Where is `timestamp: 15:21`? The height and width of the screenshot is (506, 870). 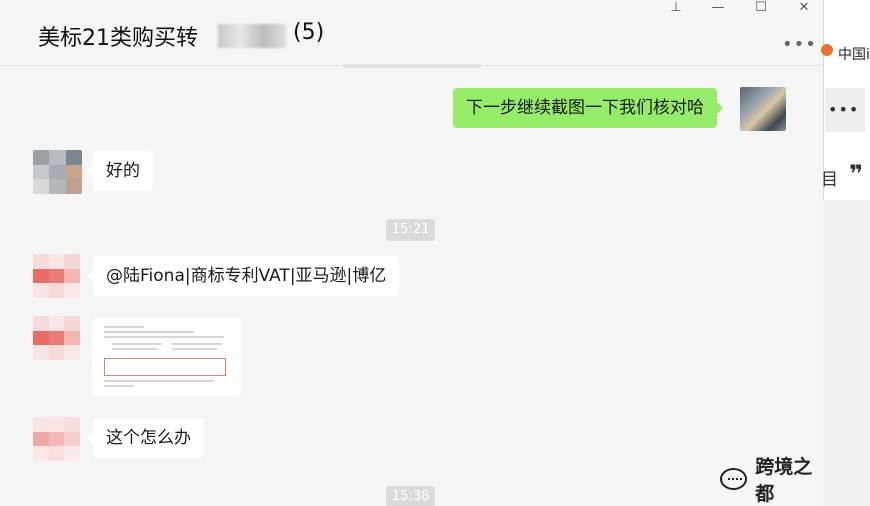
timestamp: 15:21 is located at coordinates (411, 230).